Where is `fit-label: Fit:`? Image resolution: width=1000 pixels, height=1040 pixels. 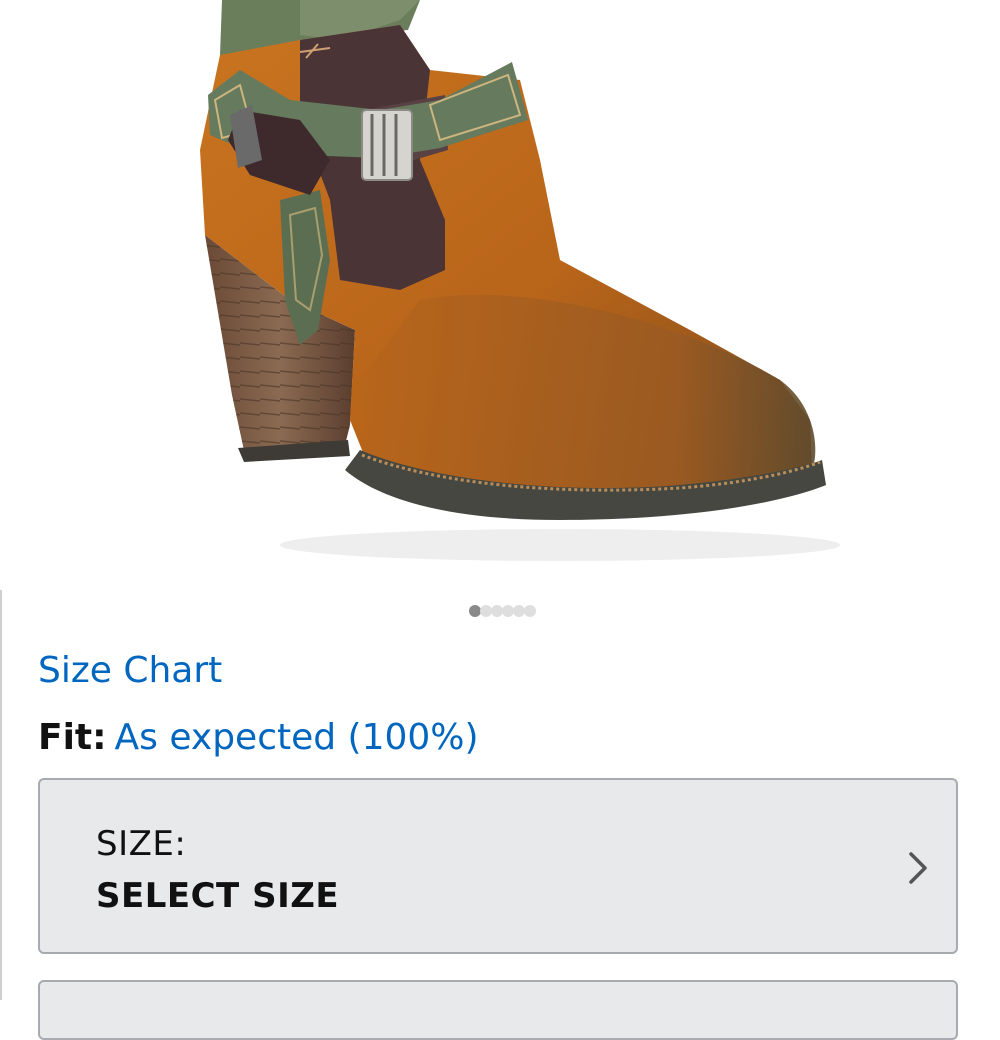 fit-label: Fit: is located at coordinates (72, 737).